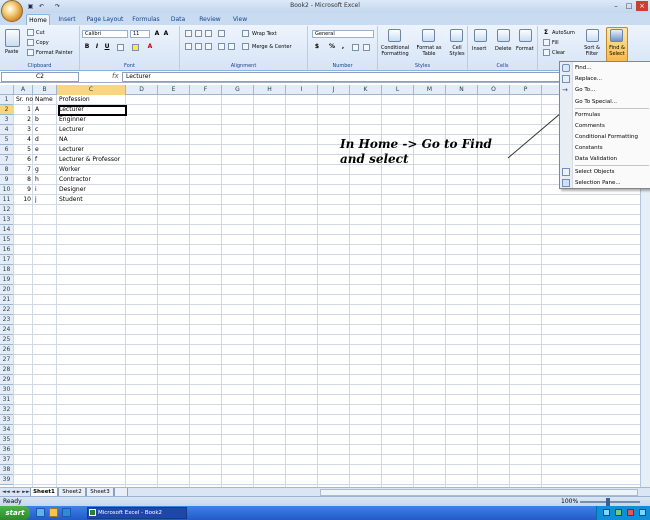 This screenshot has width=650, height=520. I want to click on start-button: start, so click(15, 513).